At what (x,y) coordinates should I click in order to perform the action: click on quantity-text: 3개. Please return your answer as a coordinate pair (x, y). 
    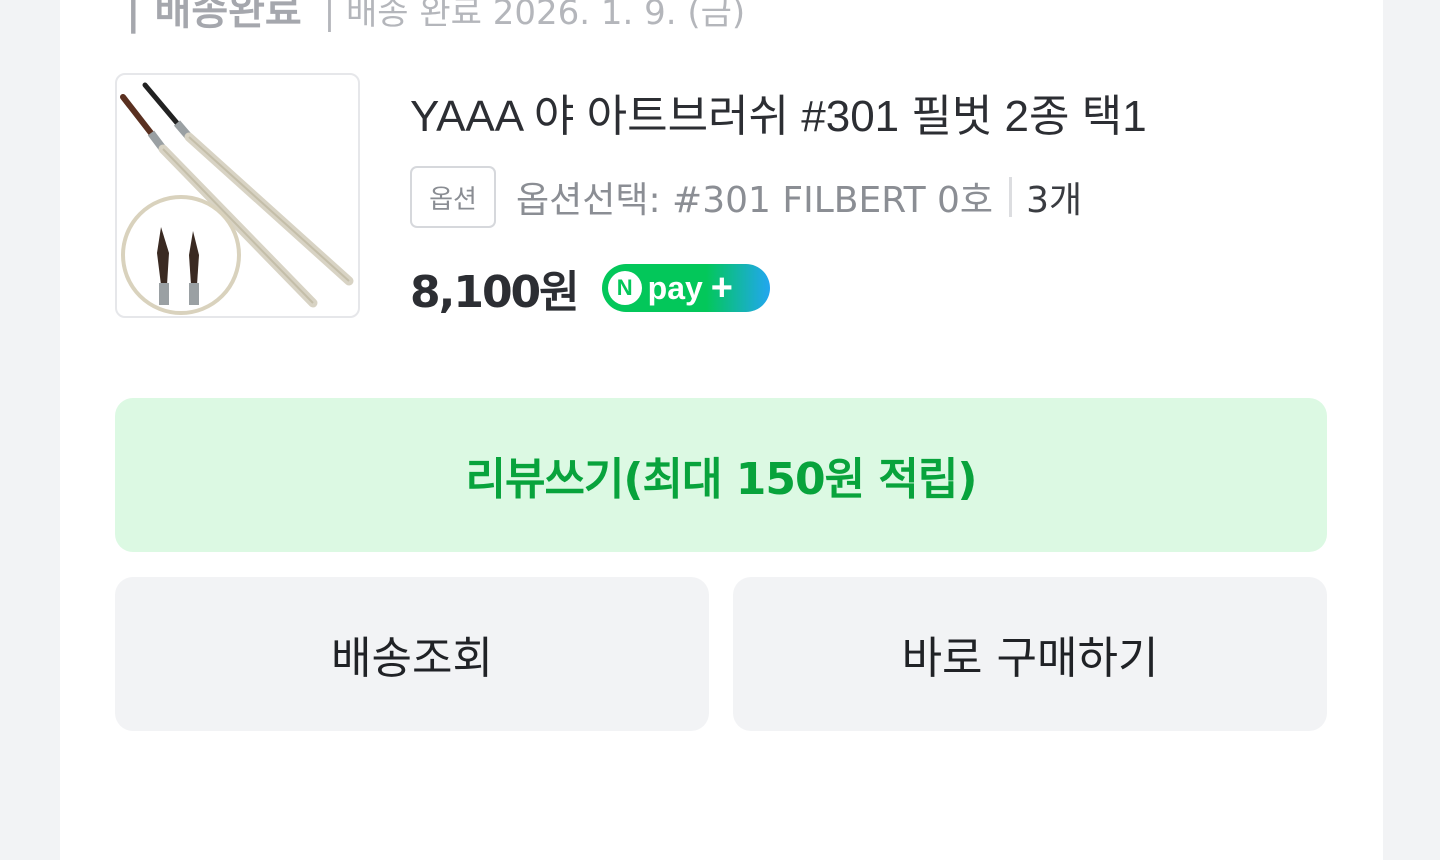
    Looking at the image, I should click on (1054, 200).